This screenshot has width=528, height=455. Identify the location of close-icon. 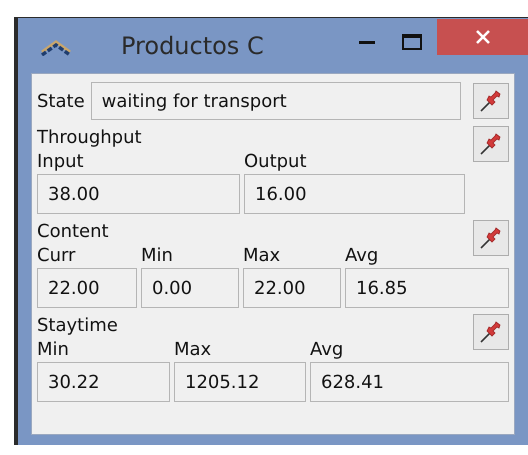
(482, 36).